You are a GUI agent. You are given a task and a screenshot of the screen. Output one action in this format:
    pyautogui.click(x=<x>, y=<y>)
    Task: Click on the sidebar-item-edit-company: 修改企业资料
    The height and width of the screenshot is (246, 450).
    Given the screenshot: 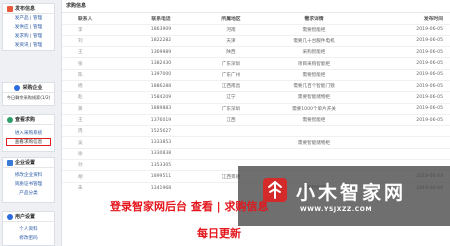 What is the action you would take?
    pyautogui.click(x=28, y=175)
    